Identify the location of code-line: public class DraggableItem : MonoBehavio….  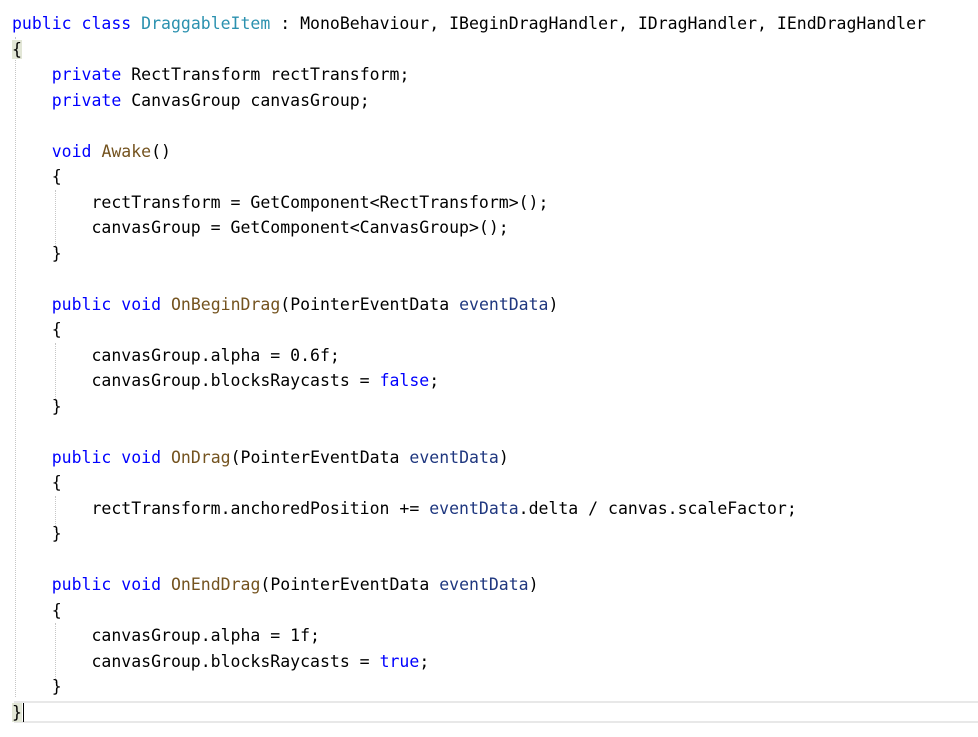
(489, 23).